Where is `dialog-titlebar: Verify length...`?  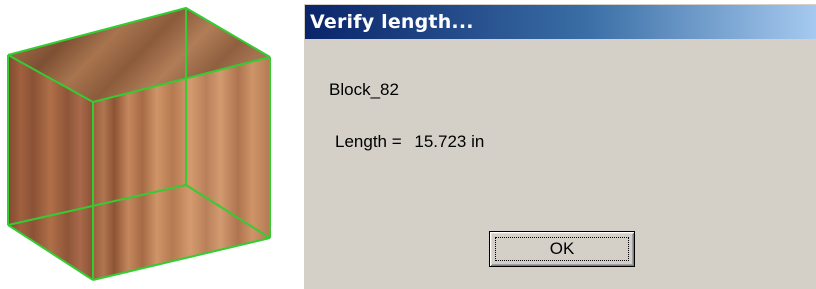
dialog-titlebar: Verify length... is located at coordinates (560, 22).